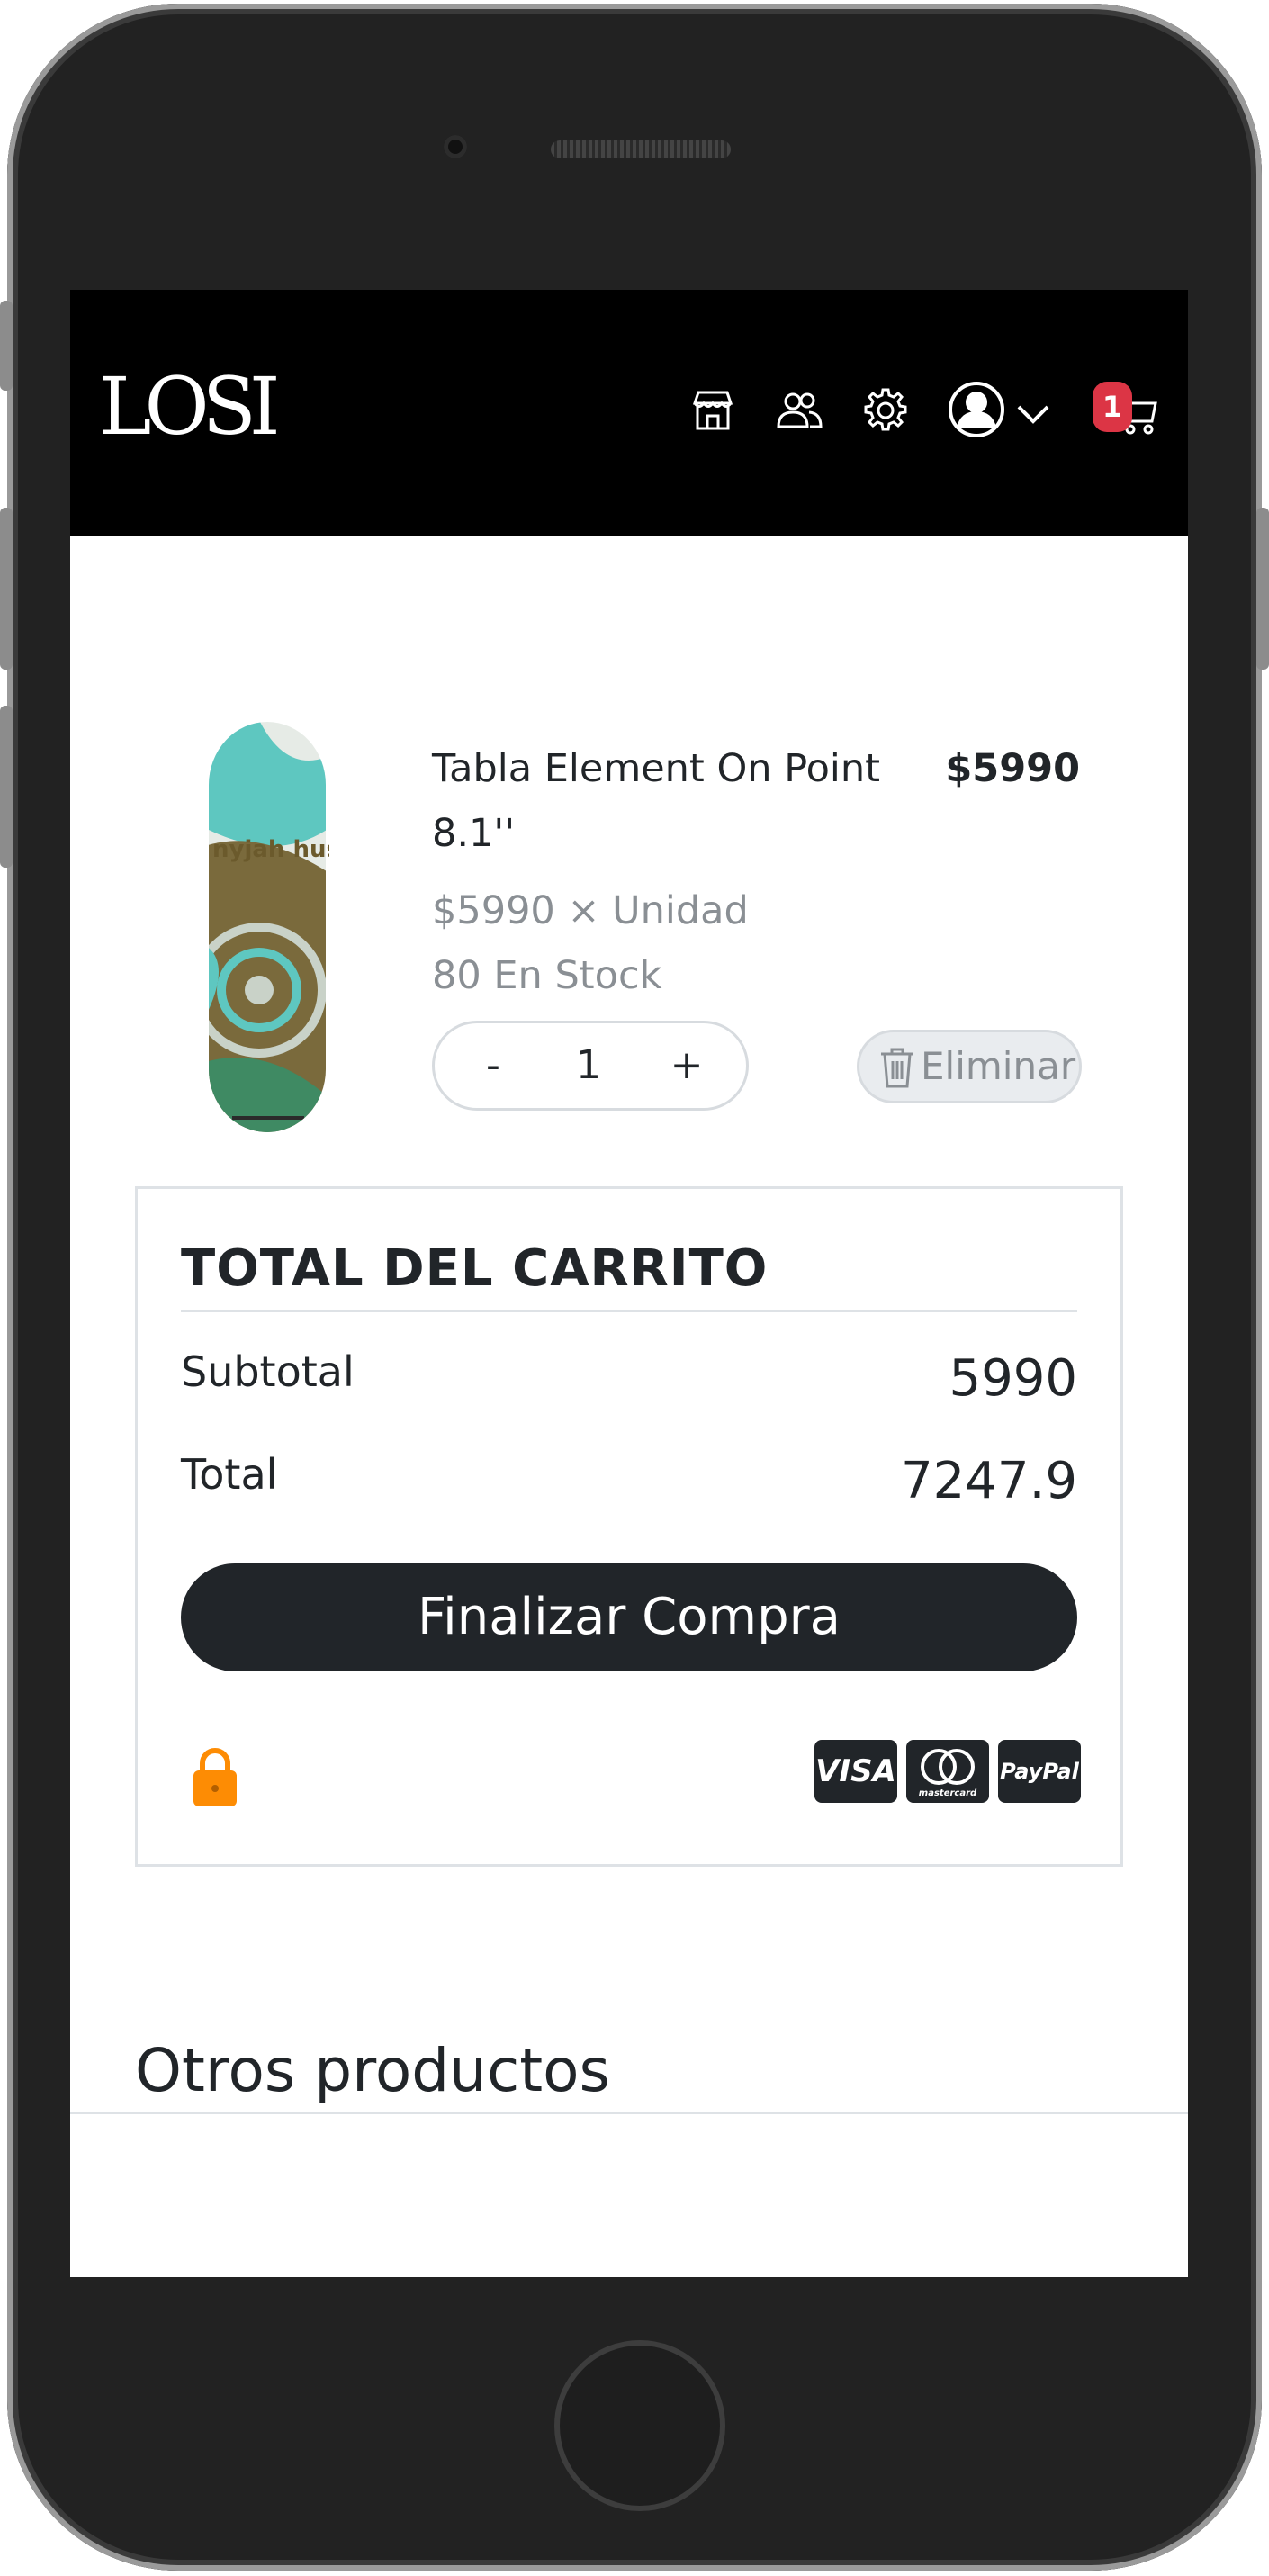  I want to click on navbar: LOSI 1, so click(629, 413).